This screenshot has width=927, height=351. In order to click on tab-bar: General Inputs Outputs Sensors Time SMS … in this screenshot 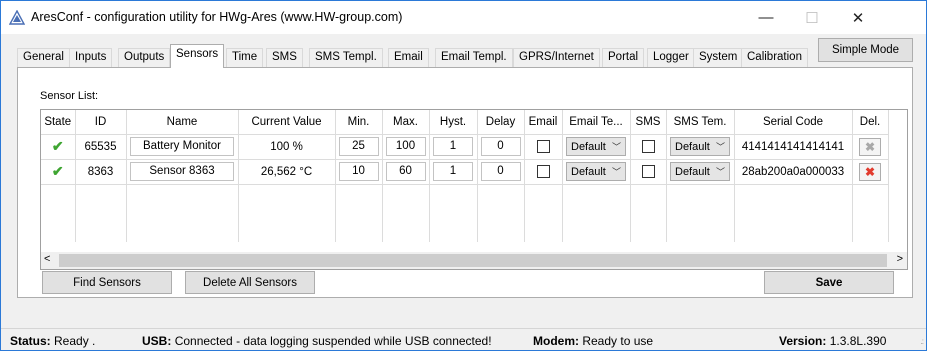, I will do `click(464, 54)`.